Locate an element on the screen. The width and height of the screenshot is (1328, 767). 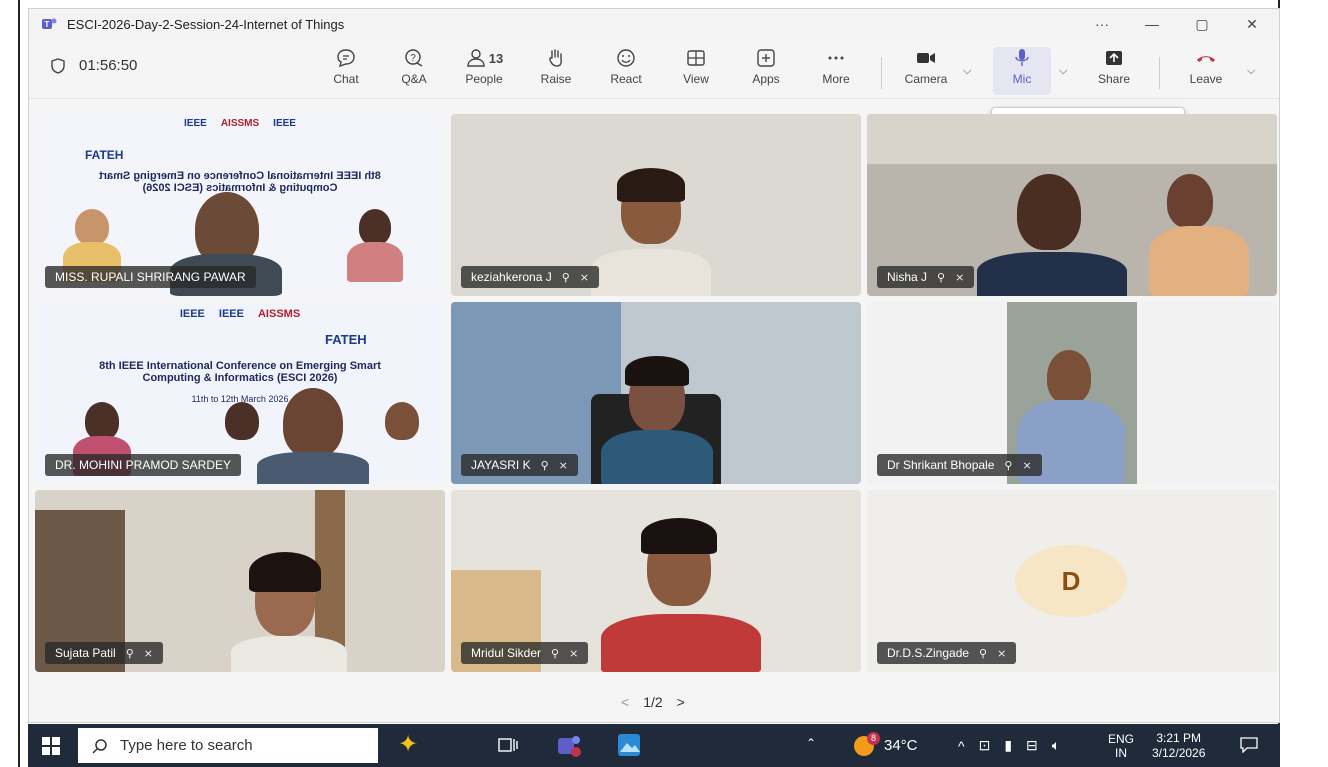
mic-options-chevron-icon: ⌵ is located at coordinates (1063, 71).